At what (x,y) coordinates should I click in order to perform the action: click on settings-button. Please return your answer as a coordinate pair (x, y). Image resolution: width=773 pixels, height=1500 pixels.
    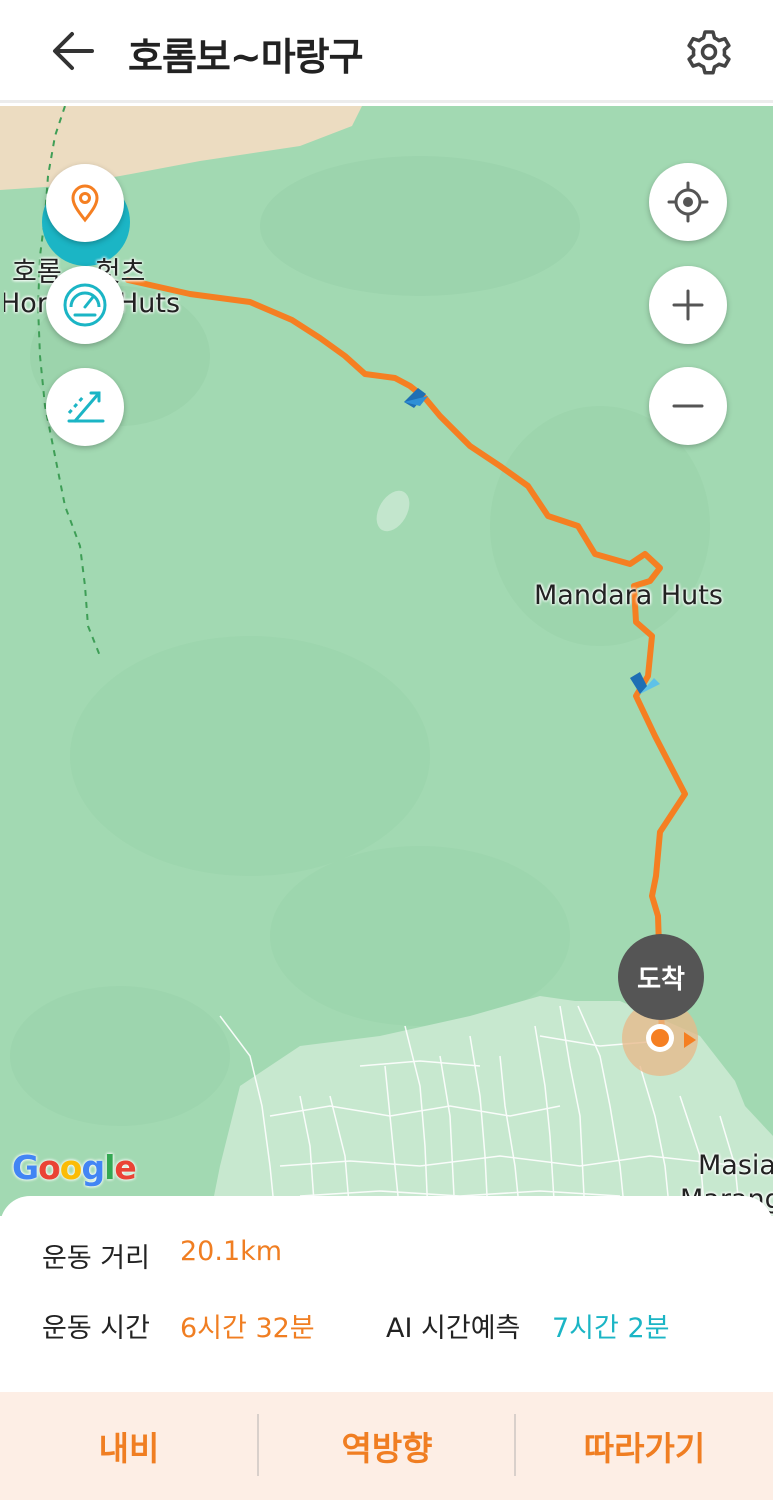
    Looking at the image, I should click on (709, 52).